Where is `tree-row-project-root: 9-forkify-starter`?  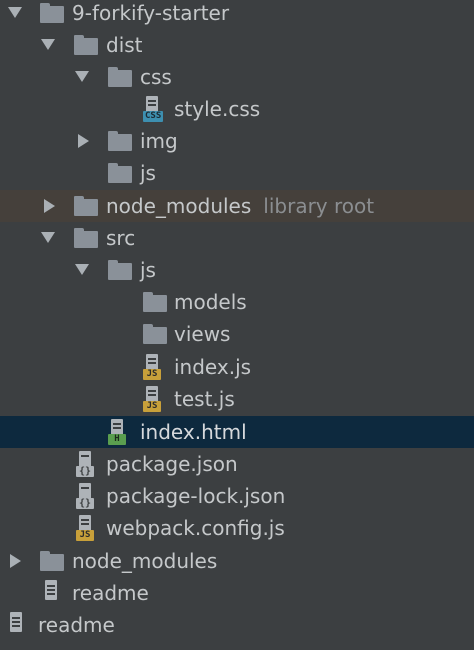 tree-row-project-root: 9-forkify-starter is located at coordinates (237, 14).